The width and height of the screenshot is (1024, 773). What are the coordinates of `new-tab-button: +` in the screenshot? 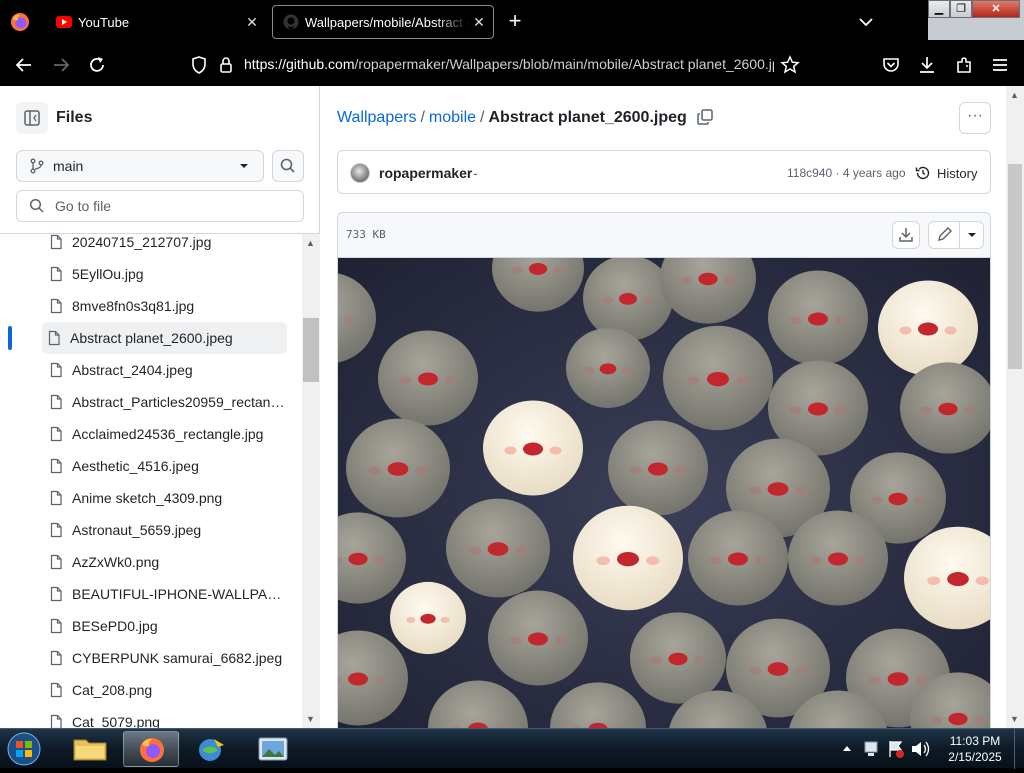 It's located at (515, 21).